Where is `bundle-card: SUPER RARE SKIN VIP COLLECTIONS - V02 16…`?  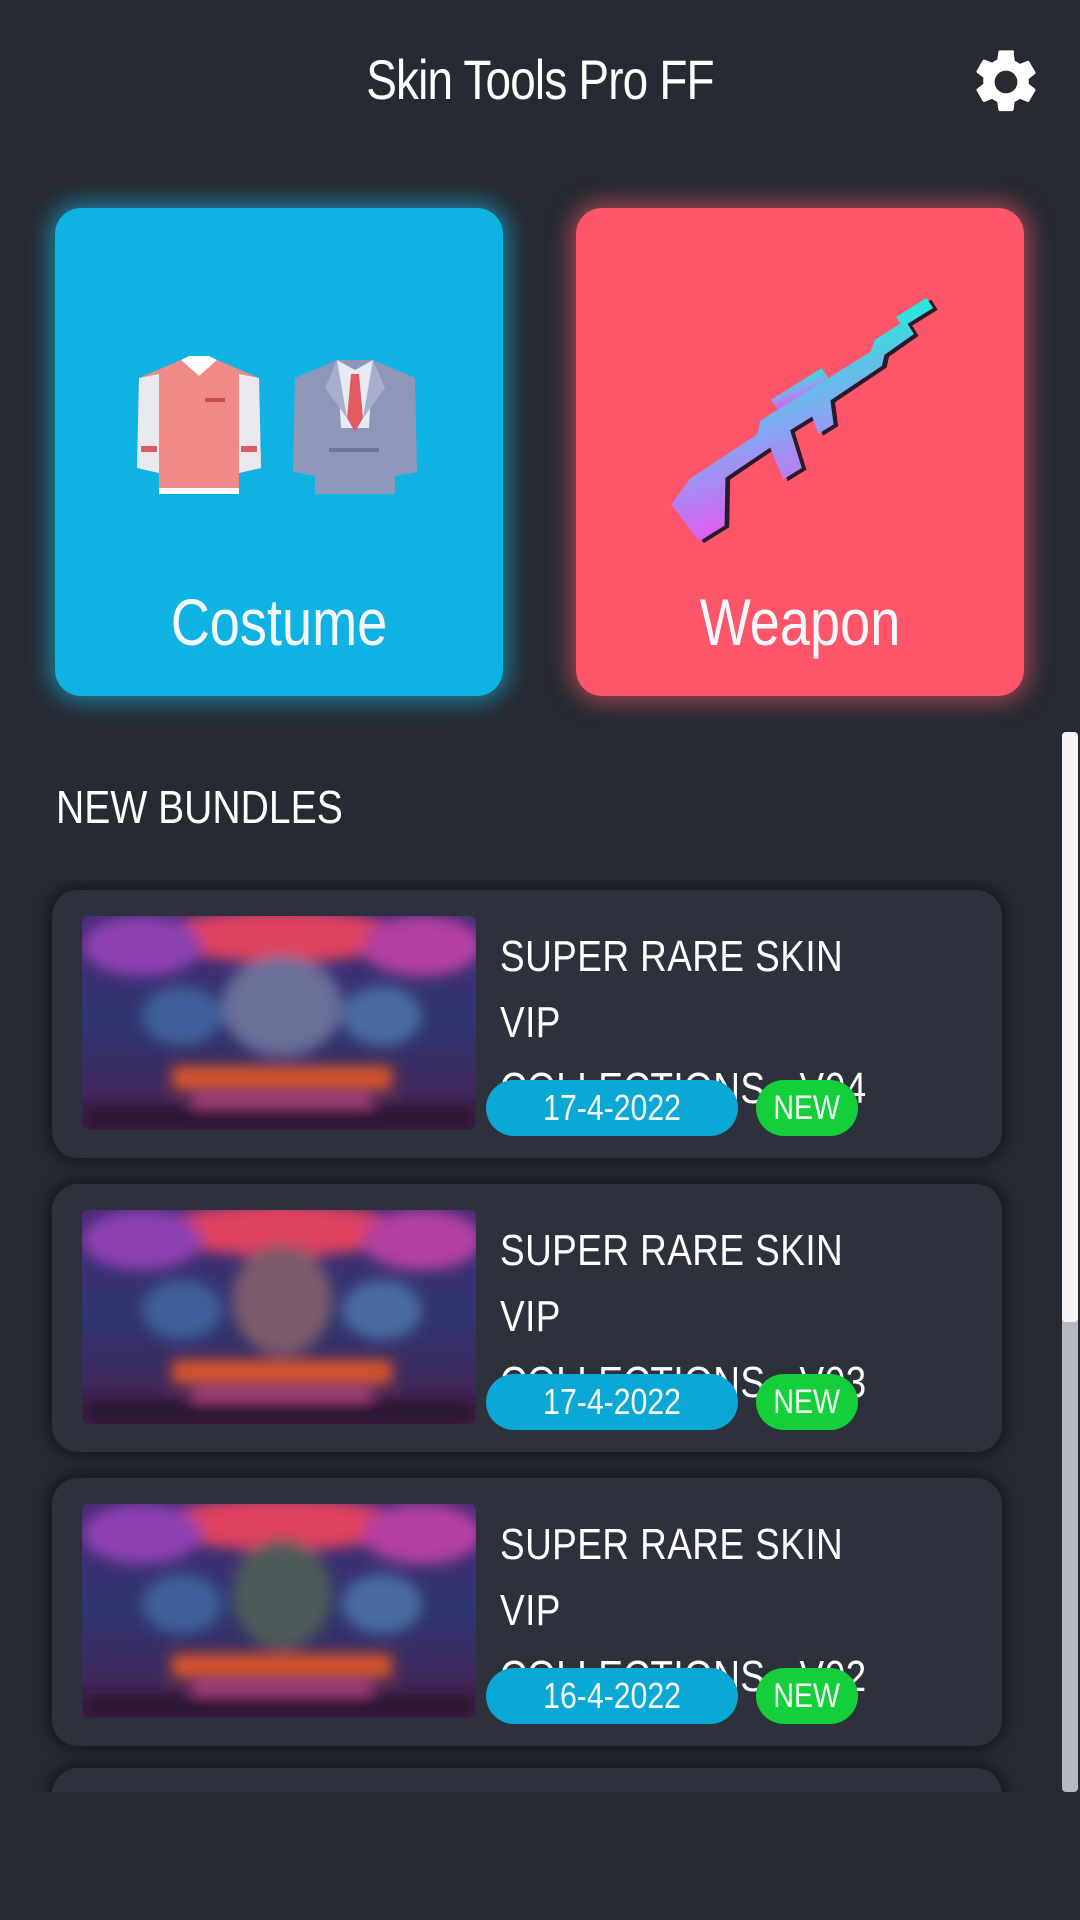 bundle-card: SUPER RARE SKIN VIP COLLECTIONS - V02 16… is located at coordinates (527, 1612).